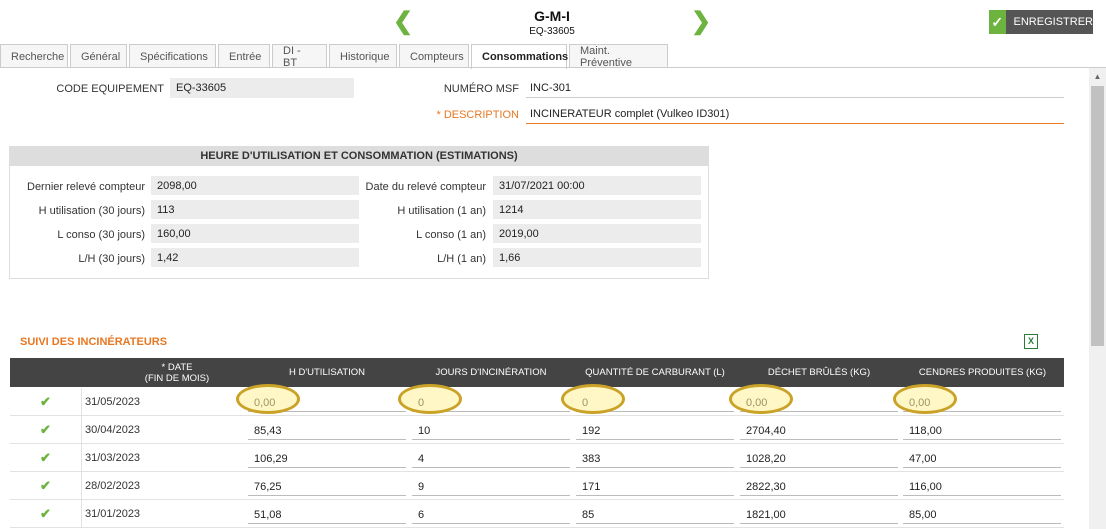 Image resolution: width=1106 pixels, height=529 pixels. I want to click on cendres-cell: 47,00, so click(982, 459).